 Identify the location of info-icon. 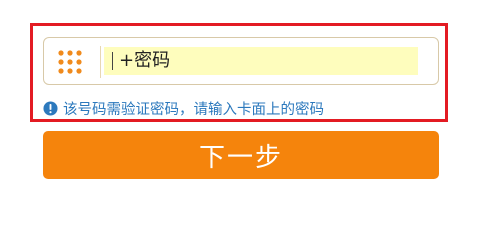
(50, 108).